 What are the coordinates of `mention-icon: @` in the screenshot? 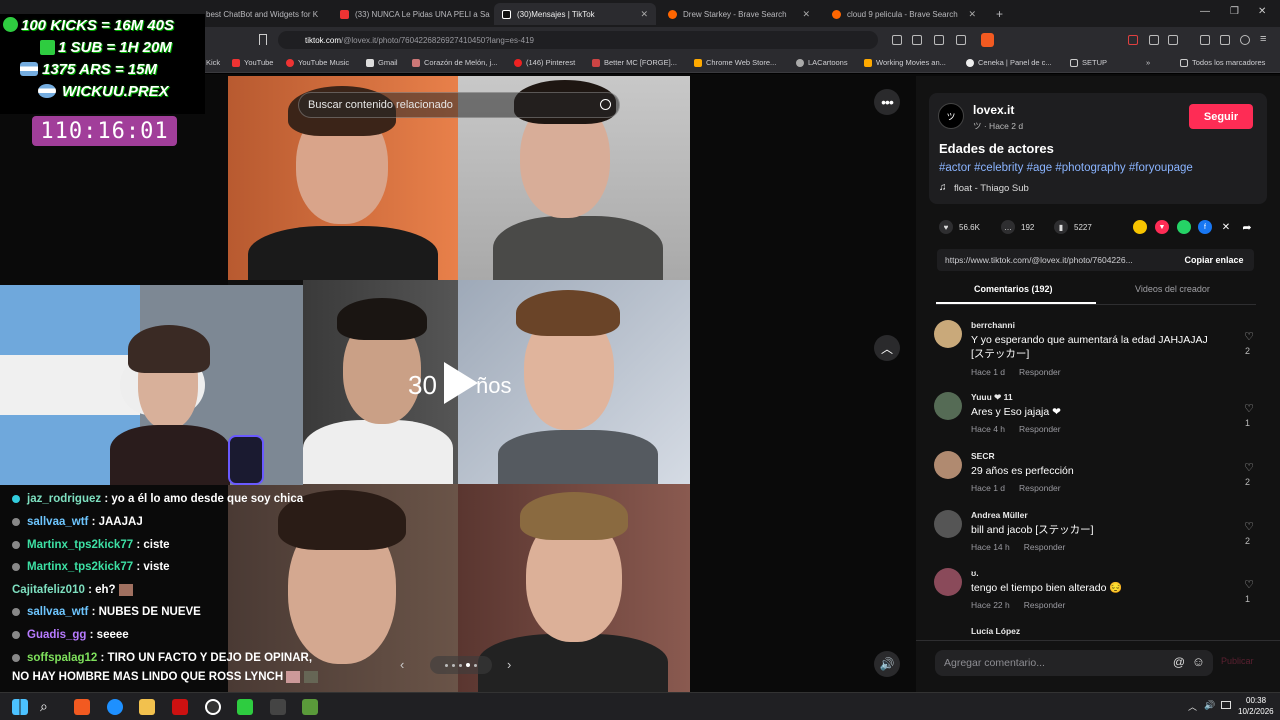 It's located at (1179, 662).